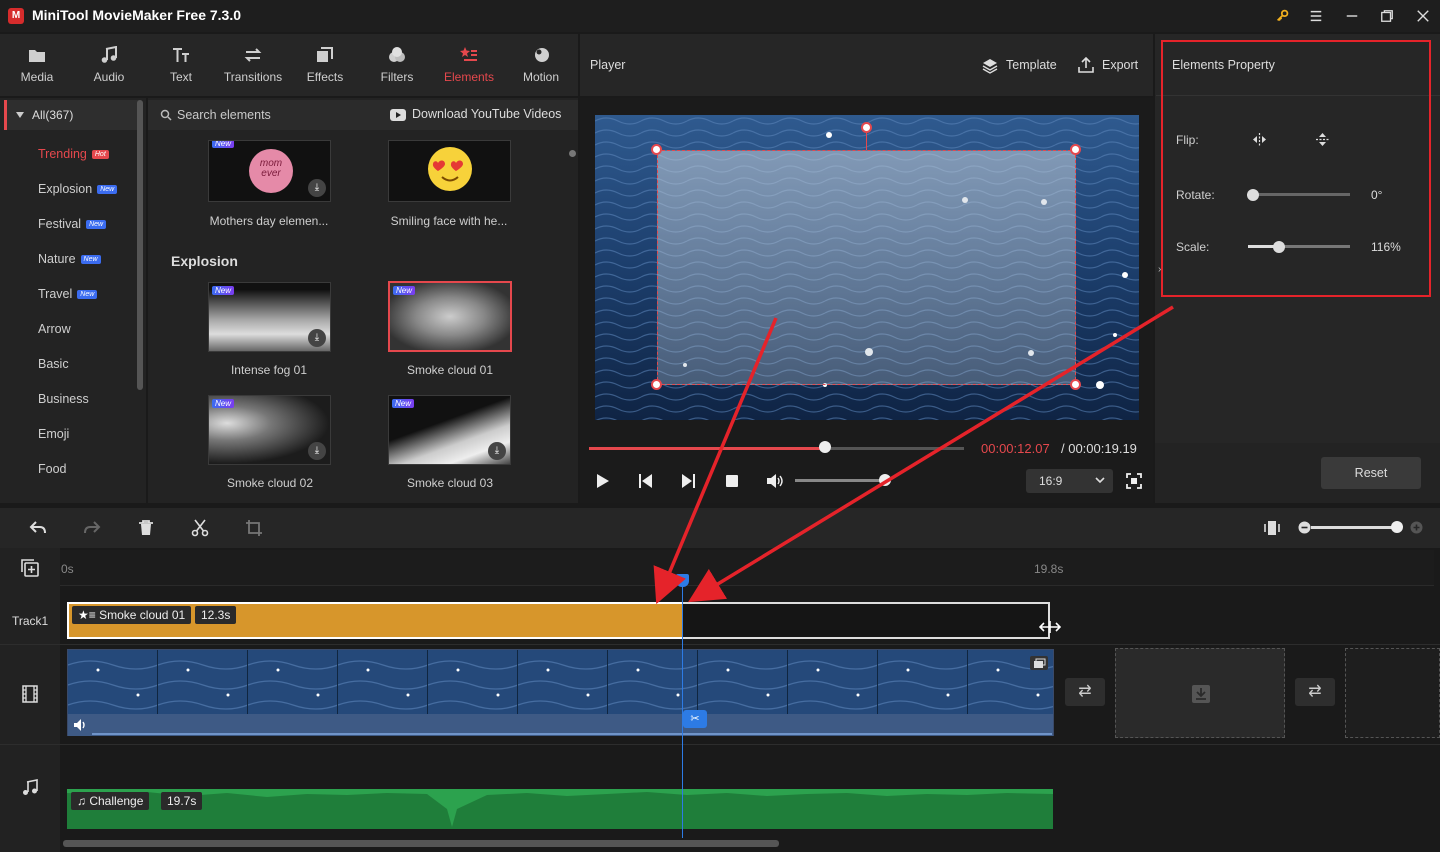 This screenshot has width=1440, height=852. Describe the element at coordinates (1120, 65) in the screenshot. I see `export-button: Export` at that location.